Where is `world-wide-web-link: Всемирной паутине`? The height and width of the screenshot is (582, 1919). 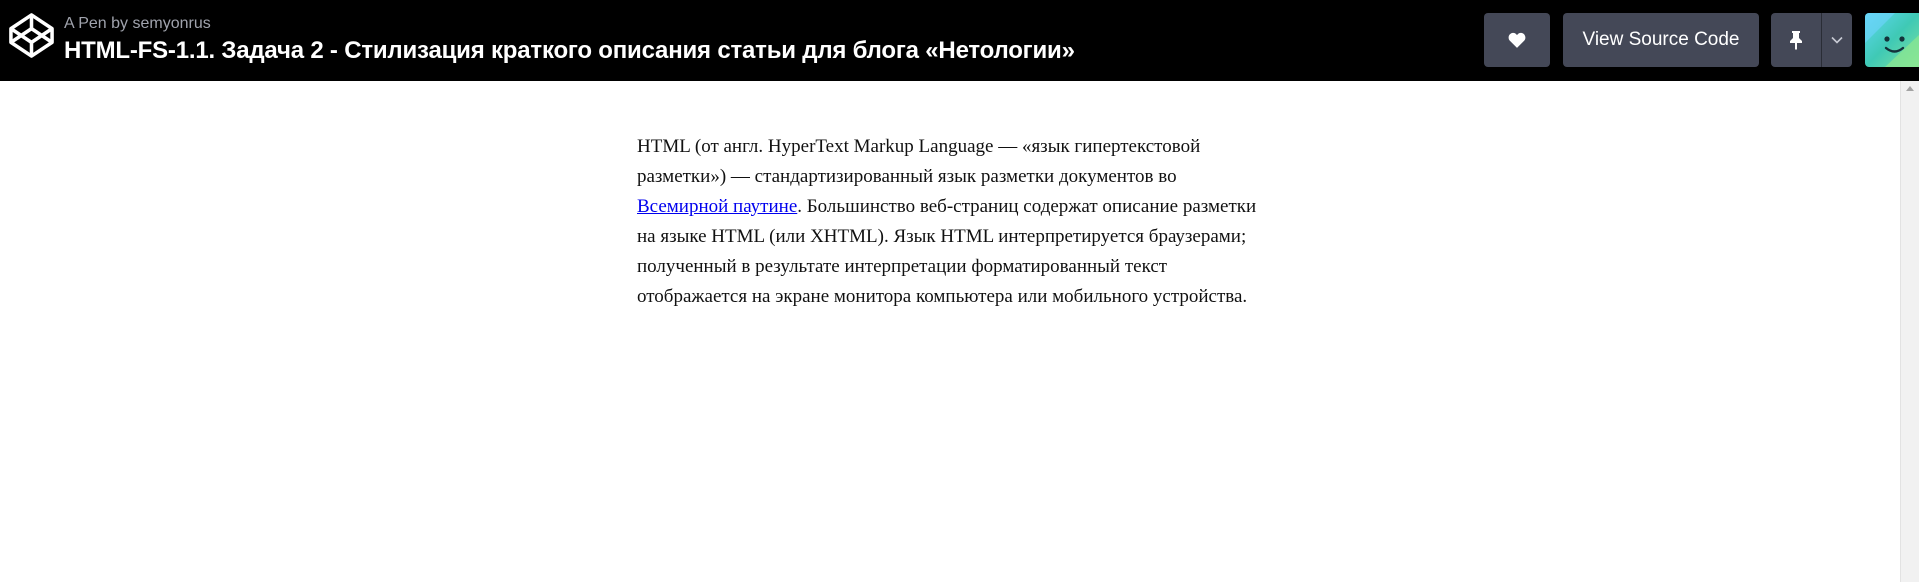
world-wide-web-link: Всемирной паутине is located at coordinates (717, 206).